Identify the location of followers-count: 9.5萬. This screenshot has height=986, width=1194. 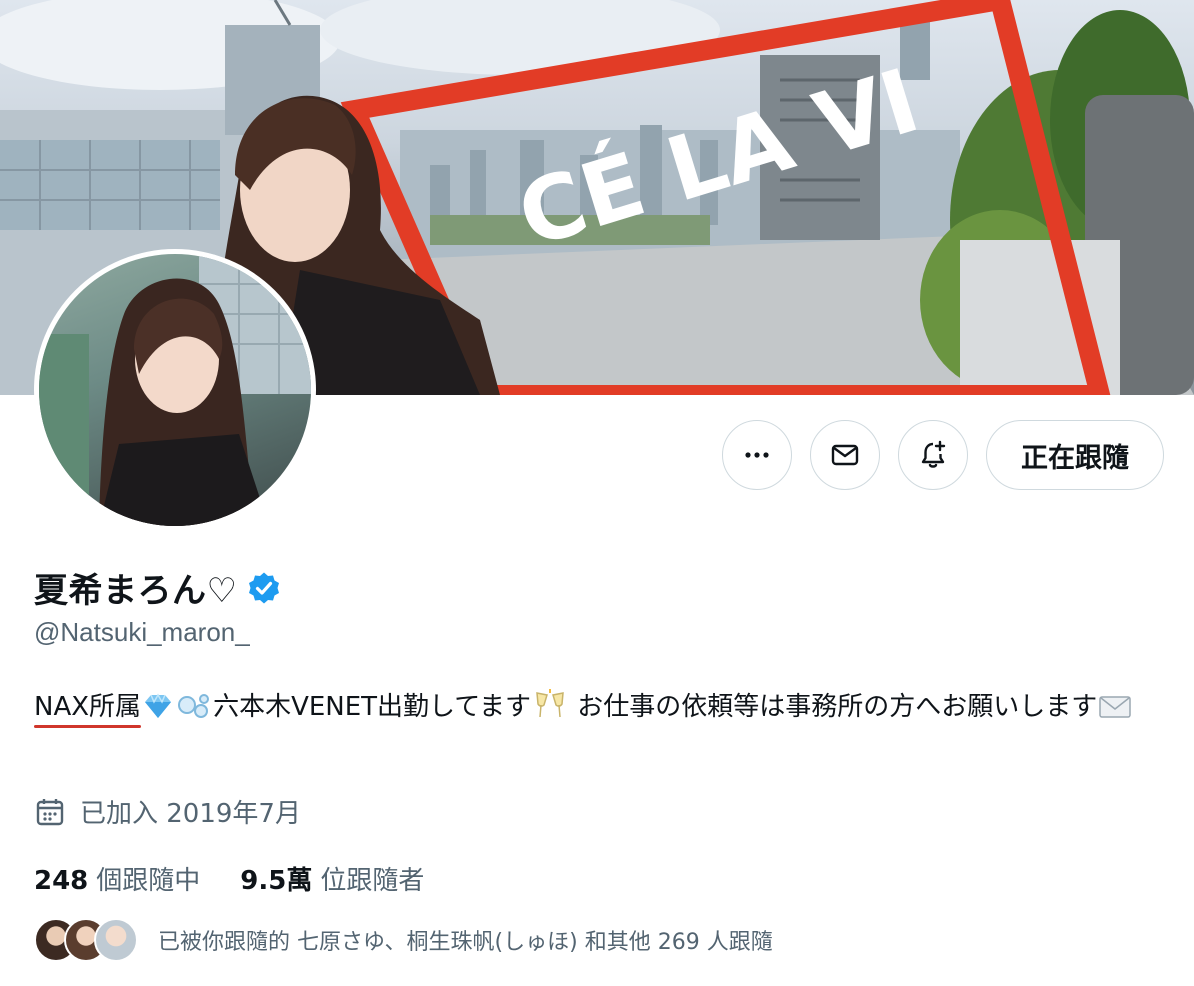
(276, 881).